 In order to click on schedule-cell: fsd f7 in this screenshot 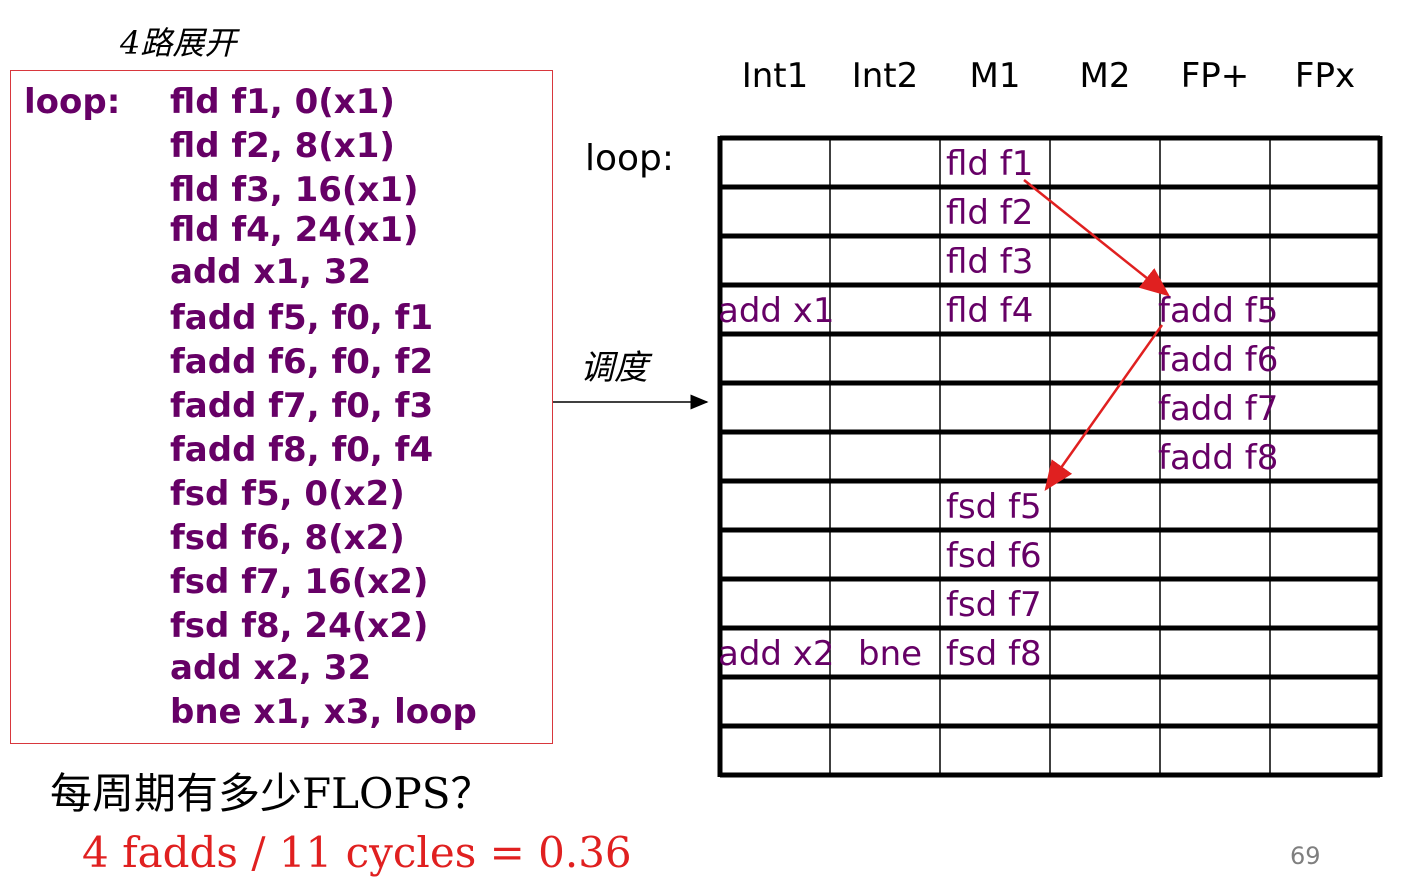, I will do `click(994, 605)`.